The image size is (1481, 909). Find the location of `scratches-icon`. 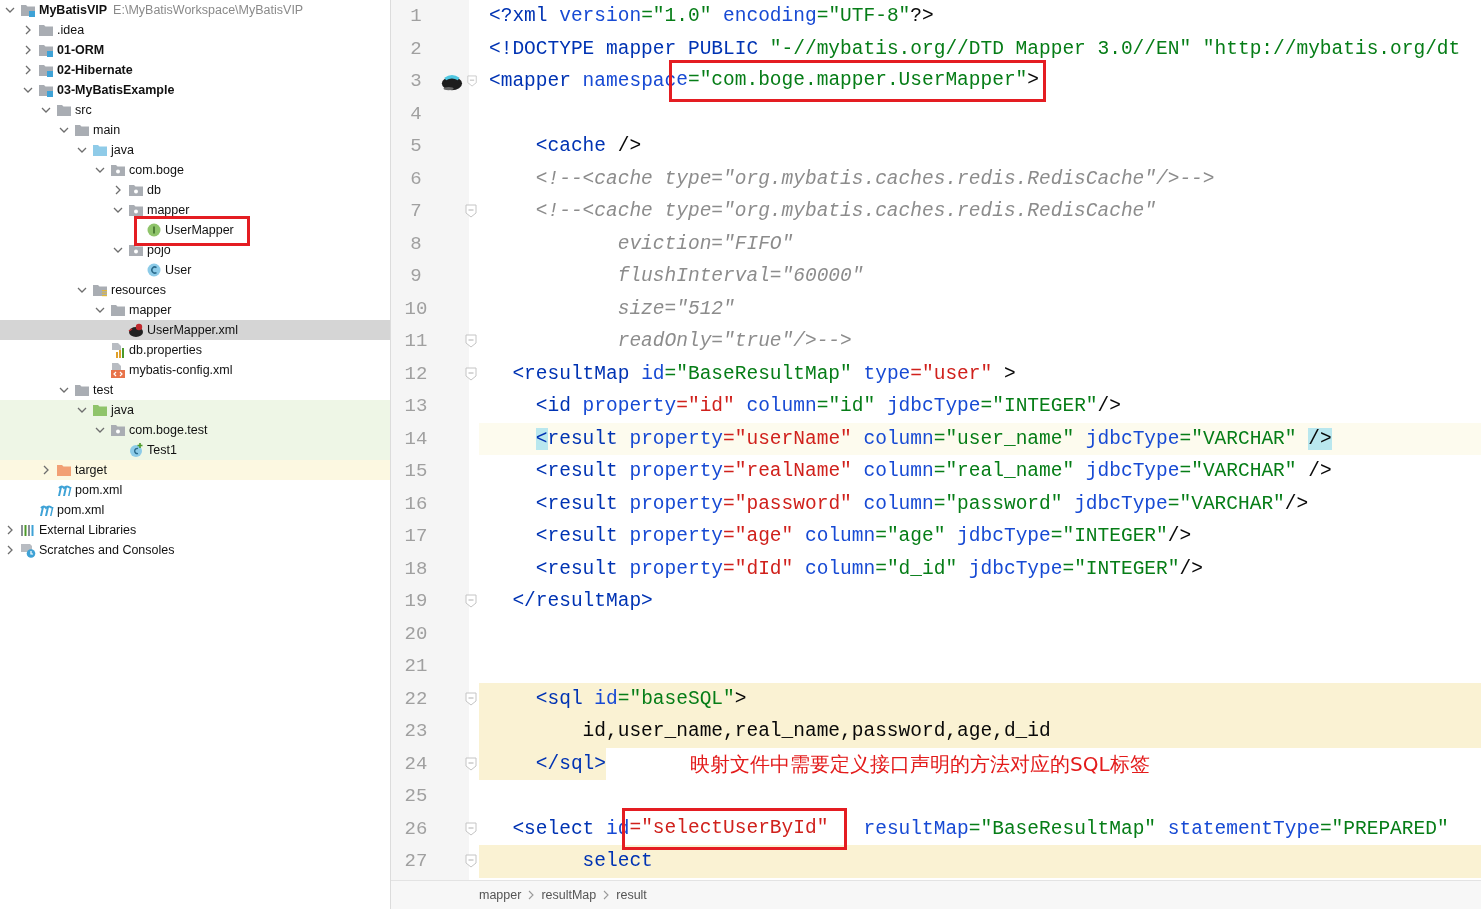

scratches-icon is located at coordinates (28, 550).